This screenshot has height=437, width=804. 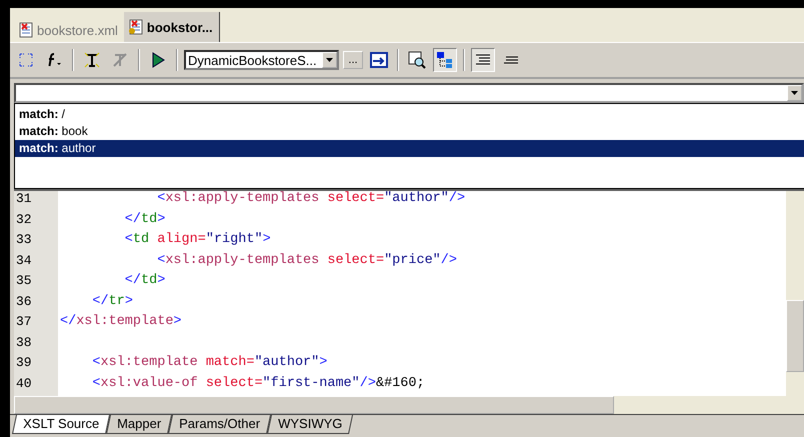 What do you see at coordinates (258, 383) in the screenshot?
I see `code-line: <xsl:value-of select="first-name"/>&#160;` at bounding box center [258, 383].